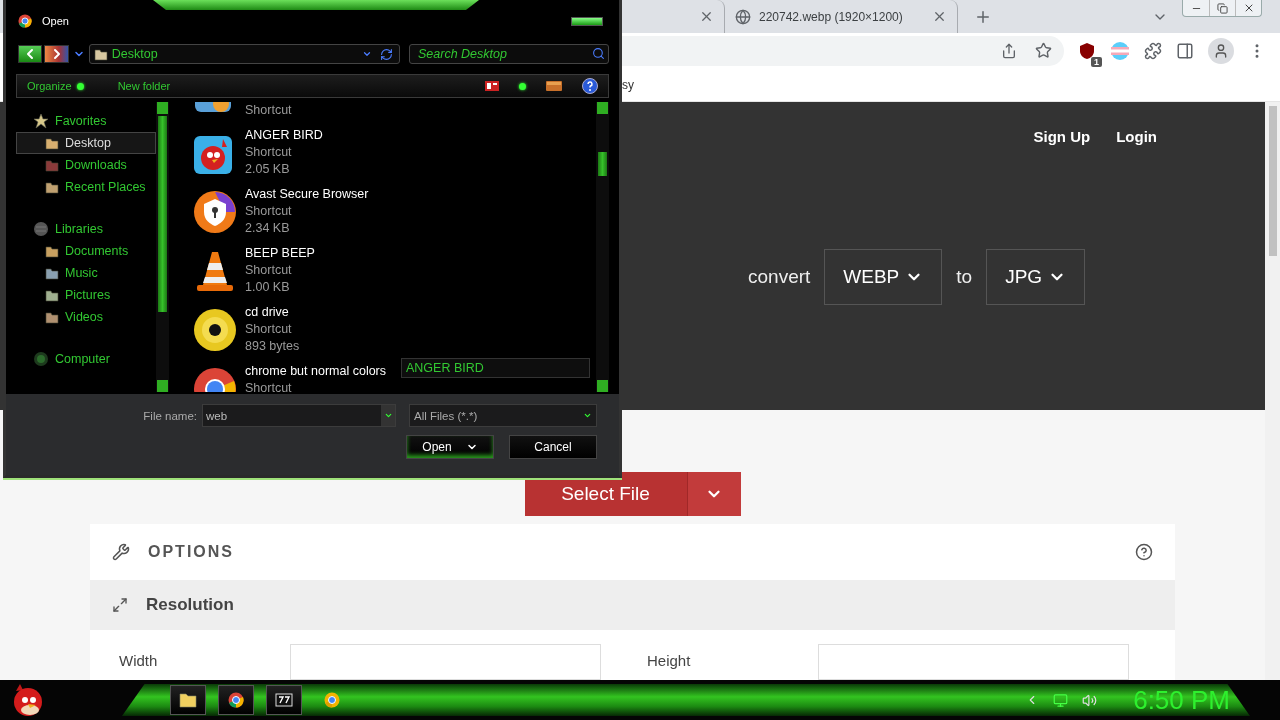  Describe the element at coordinates (450, 447) in the screenshot. I see `dialog-button: Open` at that location.